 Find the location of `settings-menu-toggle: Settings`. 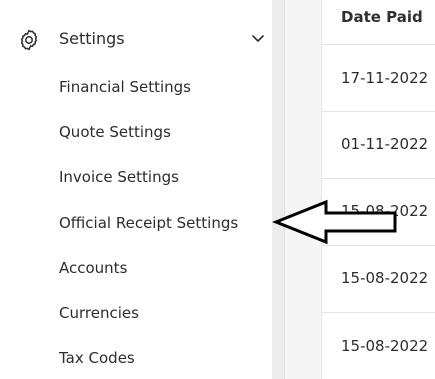

settings-menu-toggle: Settings is located at coordinates (136, 39).